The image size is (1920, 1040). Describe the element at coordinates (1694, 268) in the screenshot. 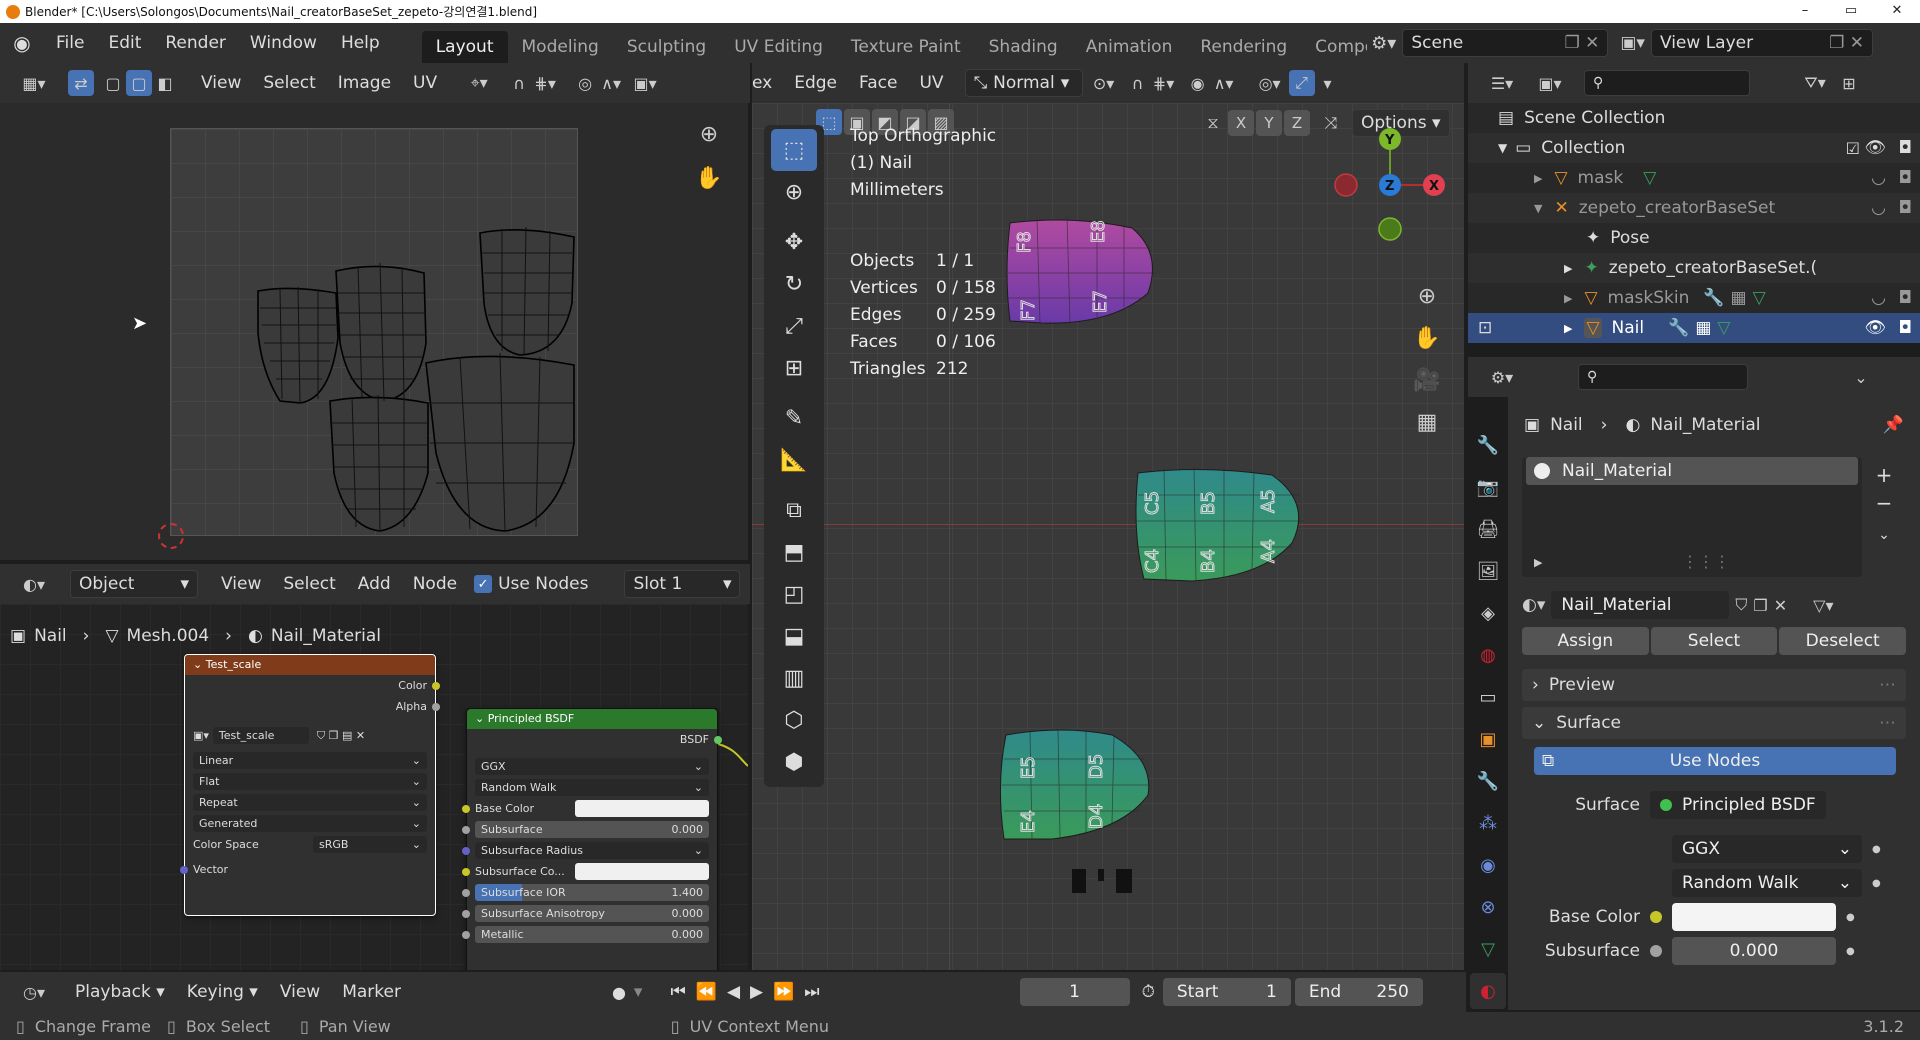

I see `outliner-row-armature-data: ▶ ✦ zepeto_creatorBaseSet.(` at that location.